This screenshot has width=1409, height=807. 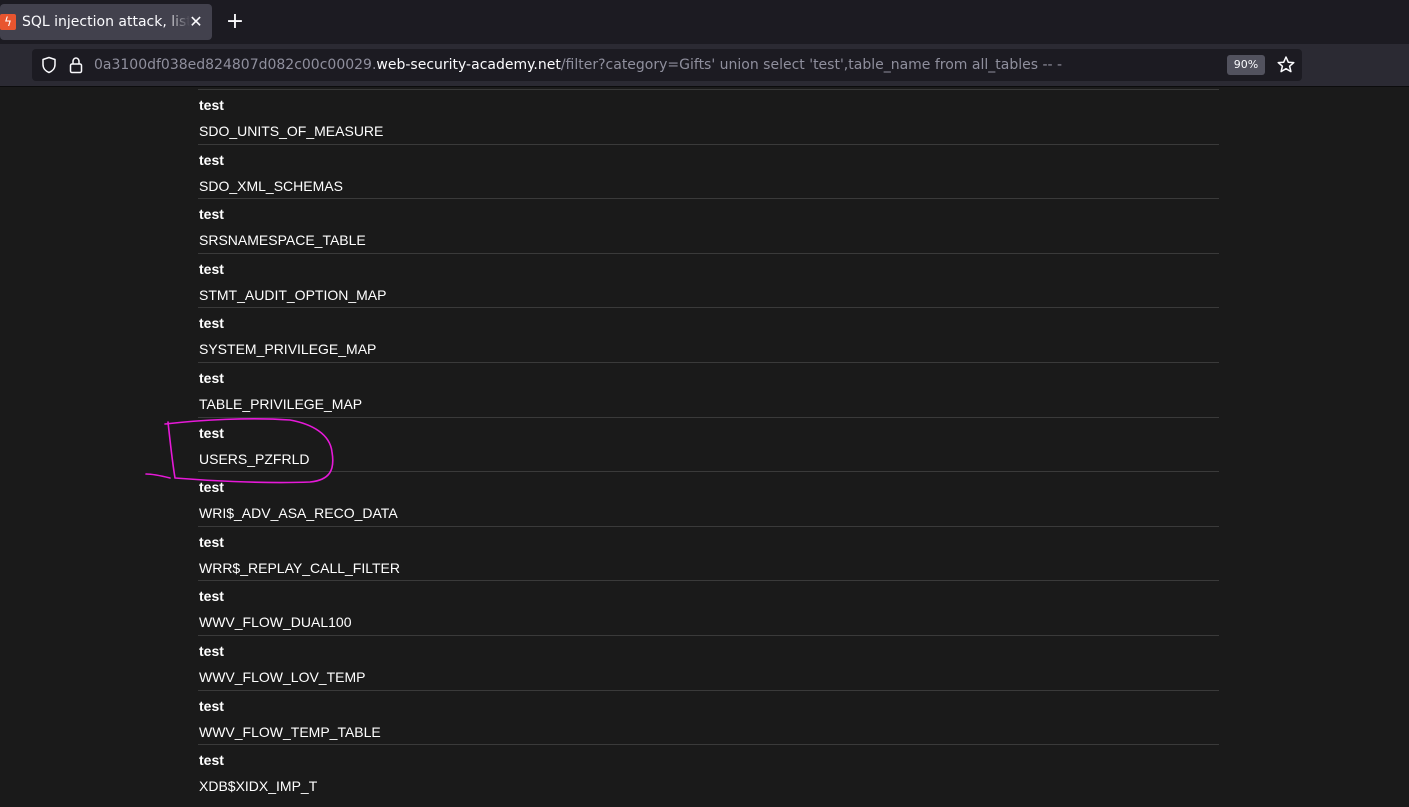 I want to click on table-row: test WRR$_REPLAY_CALL_FILTER, so click(x=708, y=553).